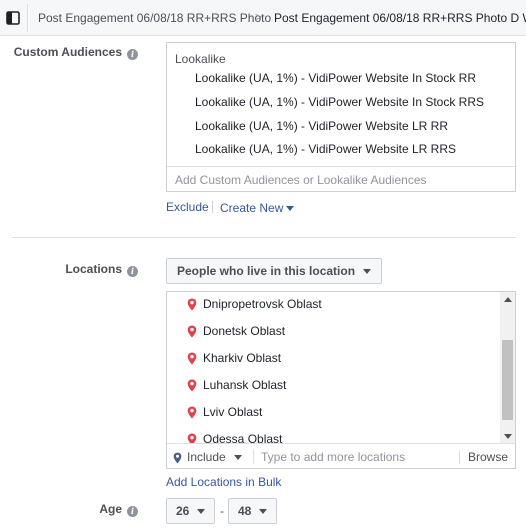 The width and height of the screenshot is (526, 528). What do you see at coordinates (233, 412) in the screenshot?
I see `location-name: Lviv Oblast` at bounding box center [233, 412].